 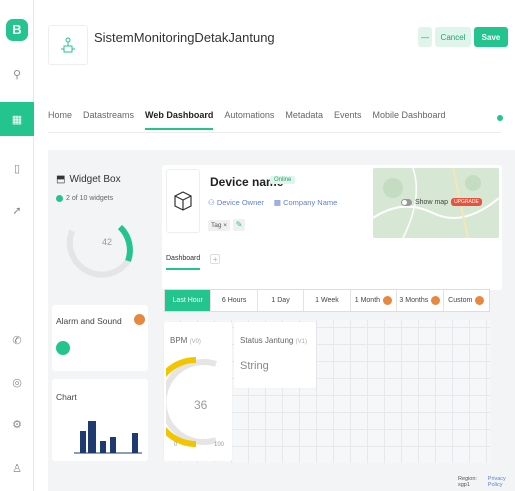 I want to click on bpm-max: 100, so click(x=219, y=445).